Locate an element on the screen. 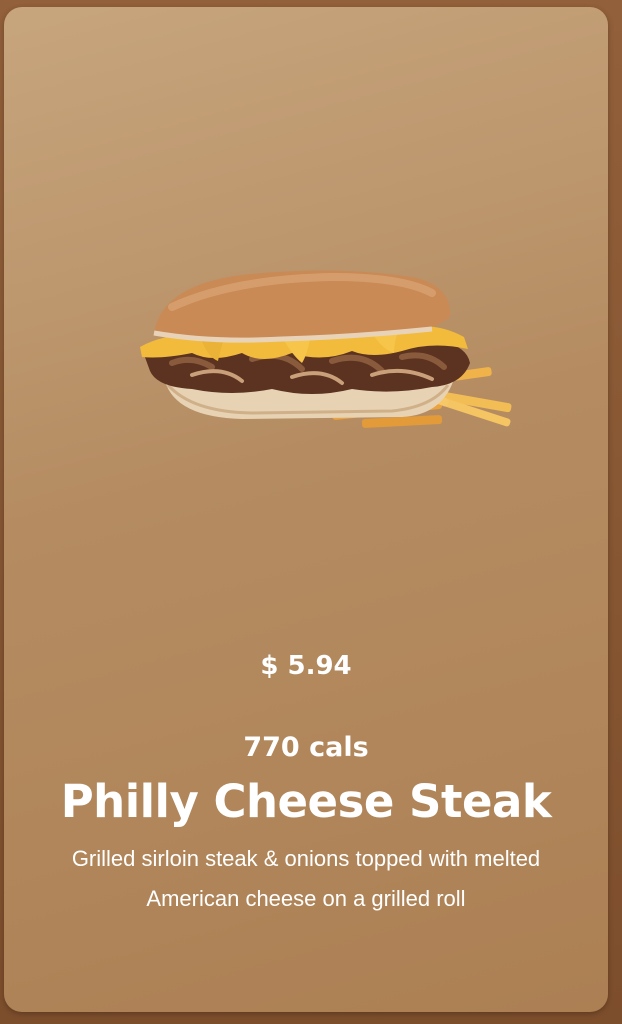 The height and width of the screenshot is (1024, 622). product-price: $ 5.94 is located at coordinates (306, 666).